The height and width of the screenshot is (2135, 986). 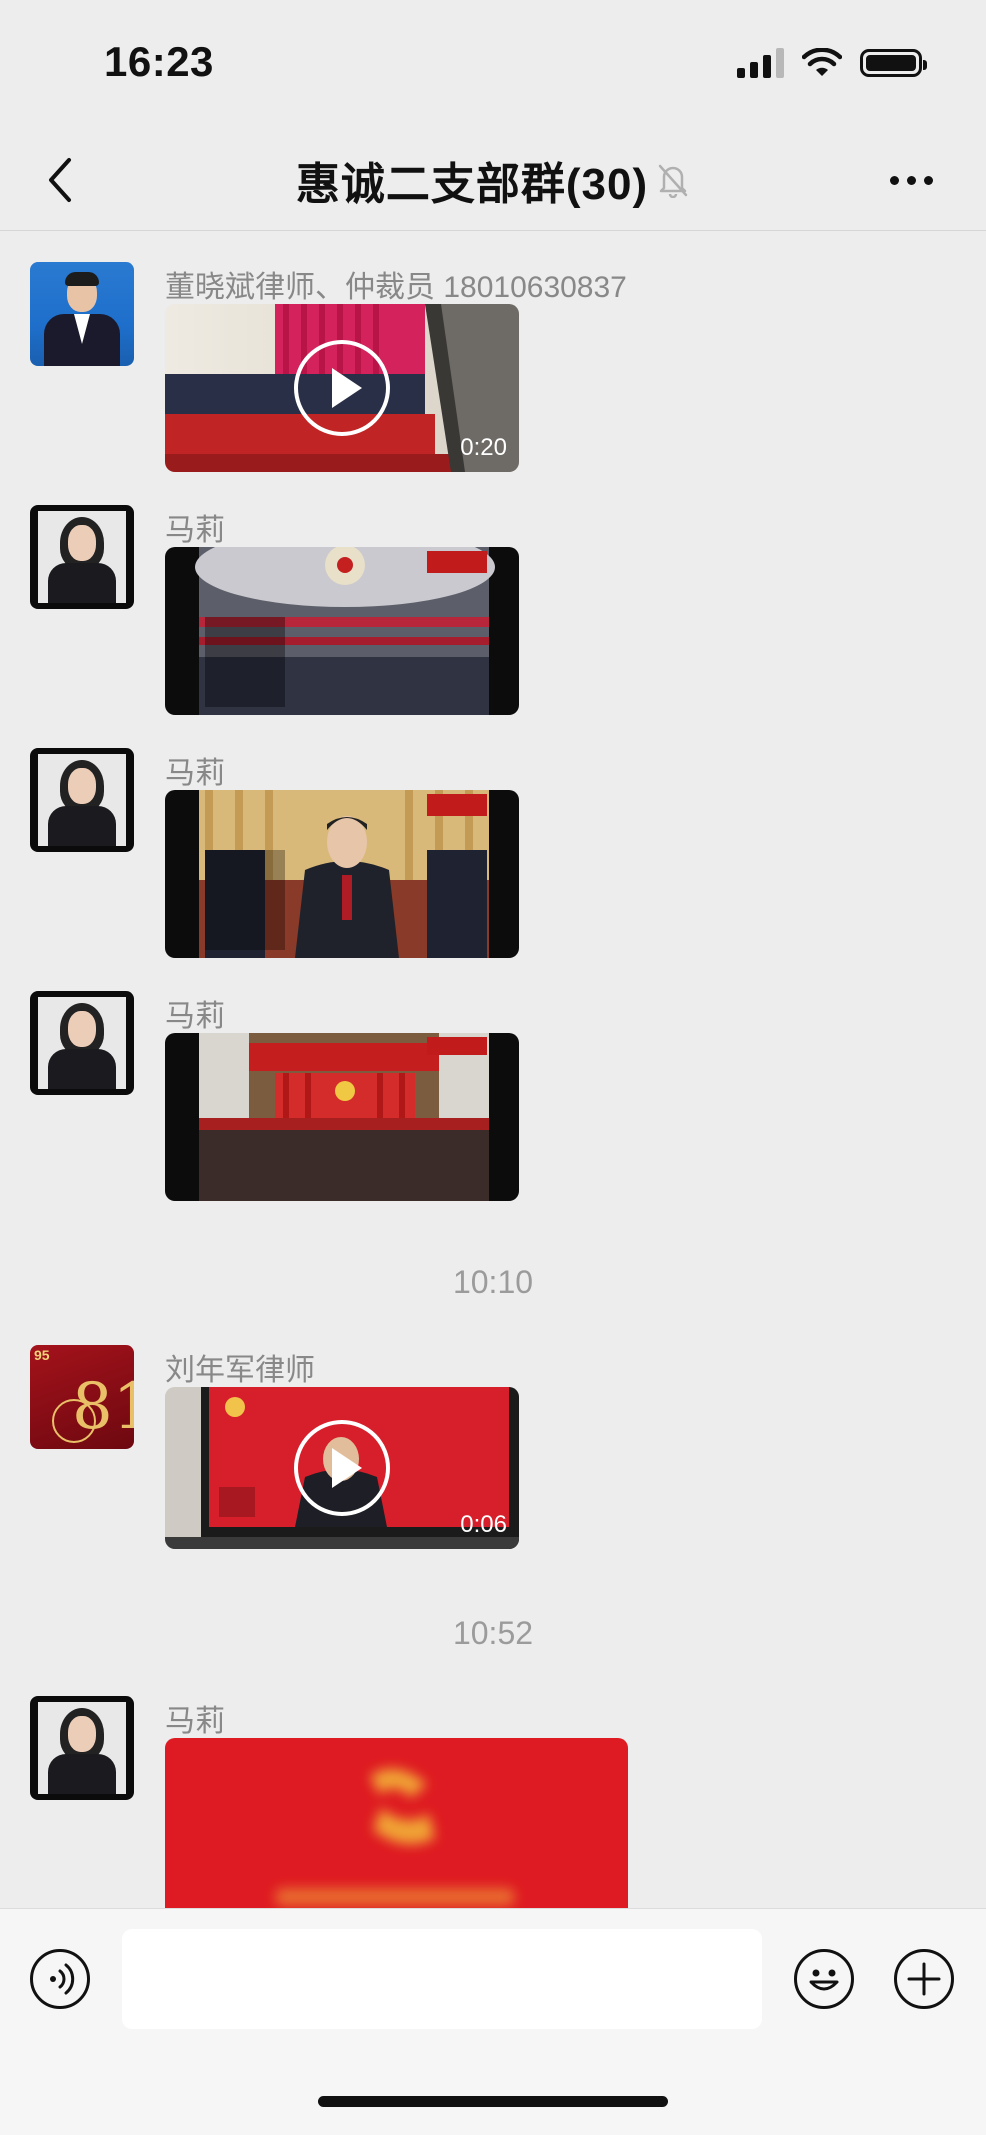 I want to click on sender-name: 董晓斌律师、仲裁员 18010630837, so click(x=396, y=287).